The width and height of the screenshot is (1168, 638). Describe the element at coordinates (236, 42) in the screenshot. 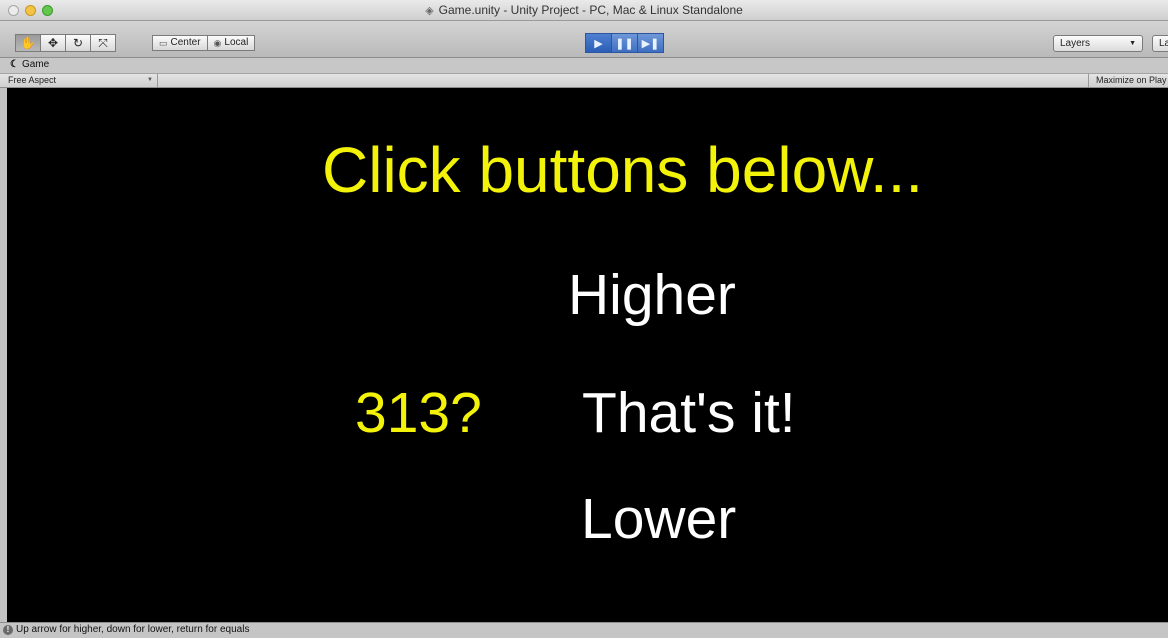

I see `pivot-local-label: Local` at that location.